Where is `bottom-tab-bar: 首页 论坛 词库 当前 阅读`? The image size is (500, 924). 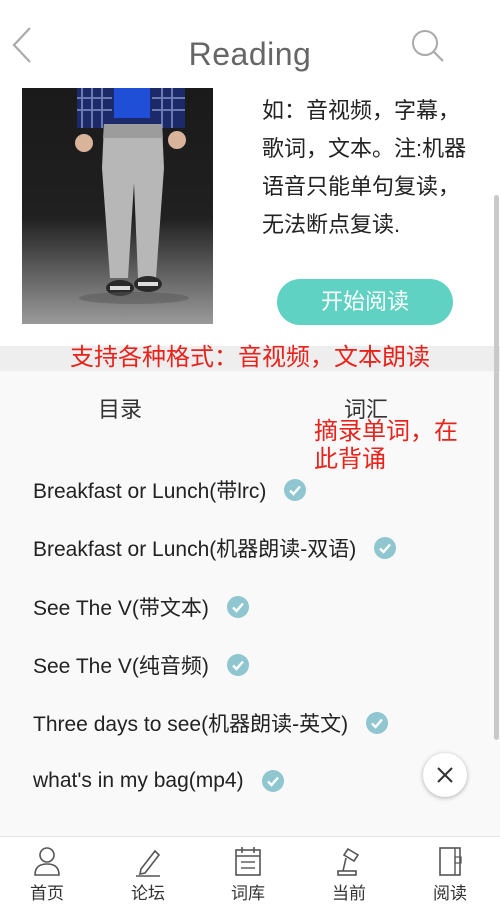
bottom-tab-bar: 首页 论坛 词库 当前 阅读 is located at coordinates (250, 880).